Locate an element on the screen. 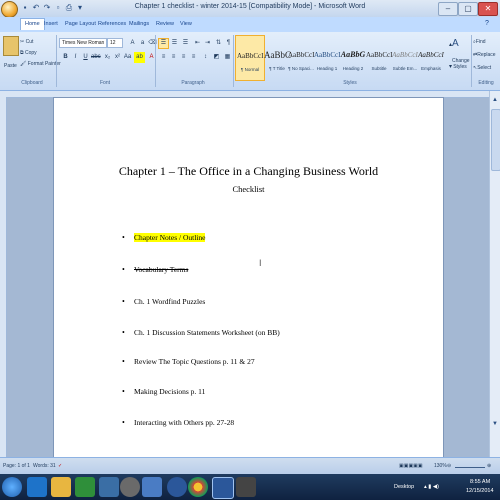  desktop-toolbar: Desktop is located at coordinates (404, 487).